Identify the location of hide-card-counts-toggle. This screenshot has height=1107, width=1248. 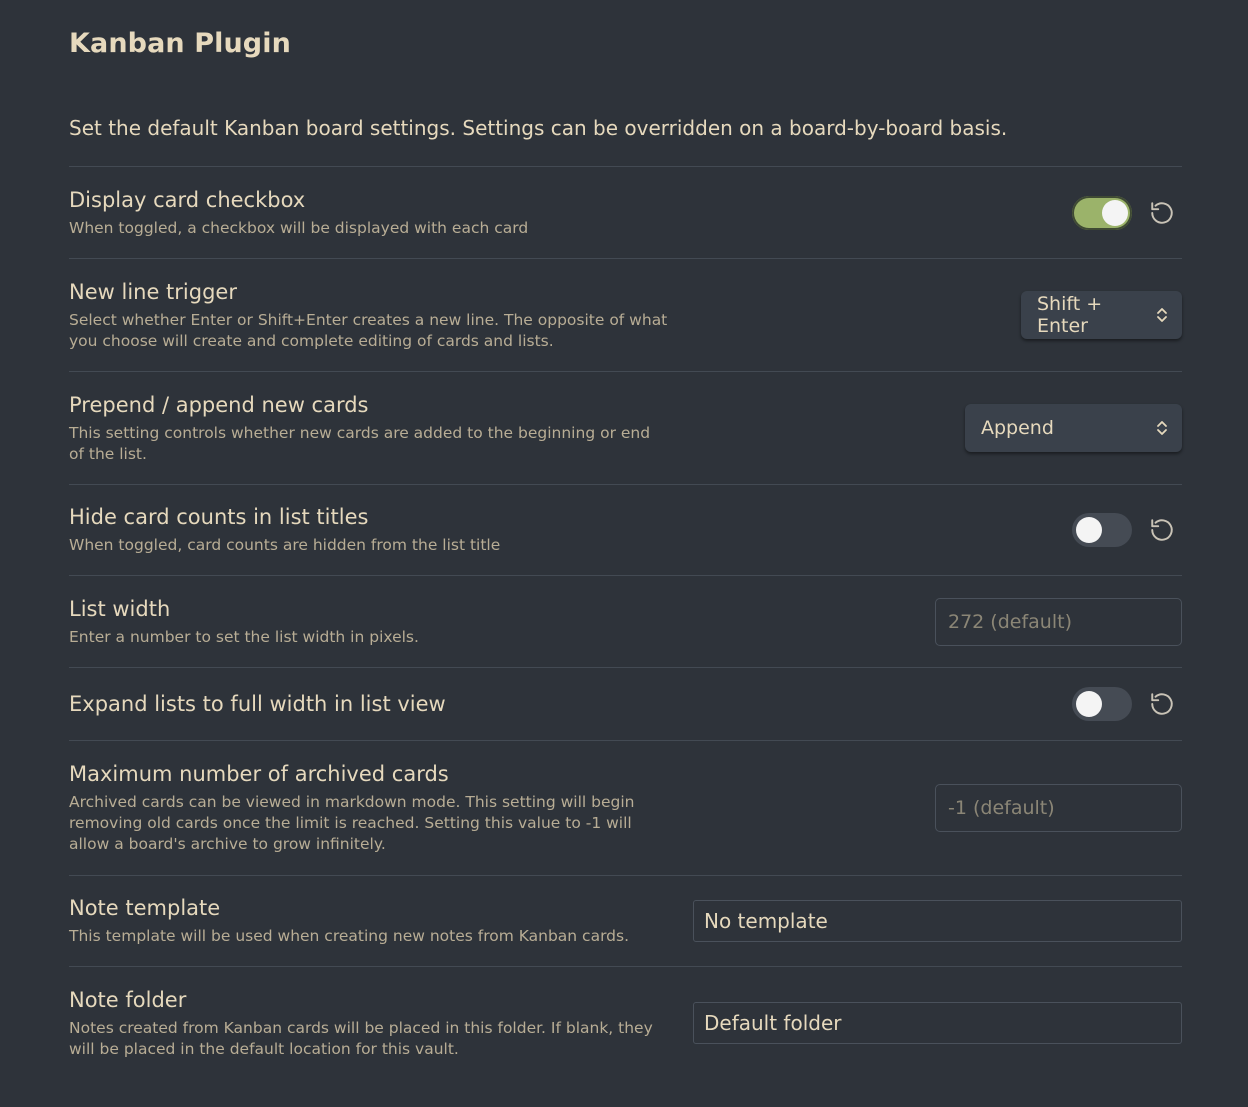
(1102, 530).